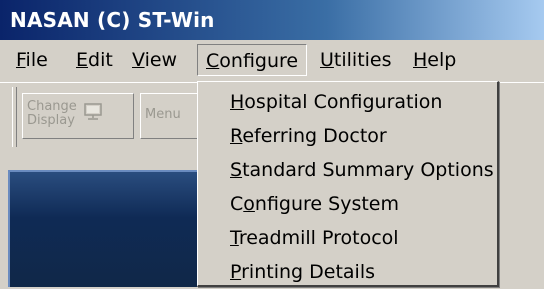  What do you see at coordinates (236, 136) in the screenshot?
I see `referring-doctor-hotkey: R` at bounding box center [236, 136].